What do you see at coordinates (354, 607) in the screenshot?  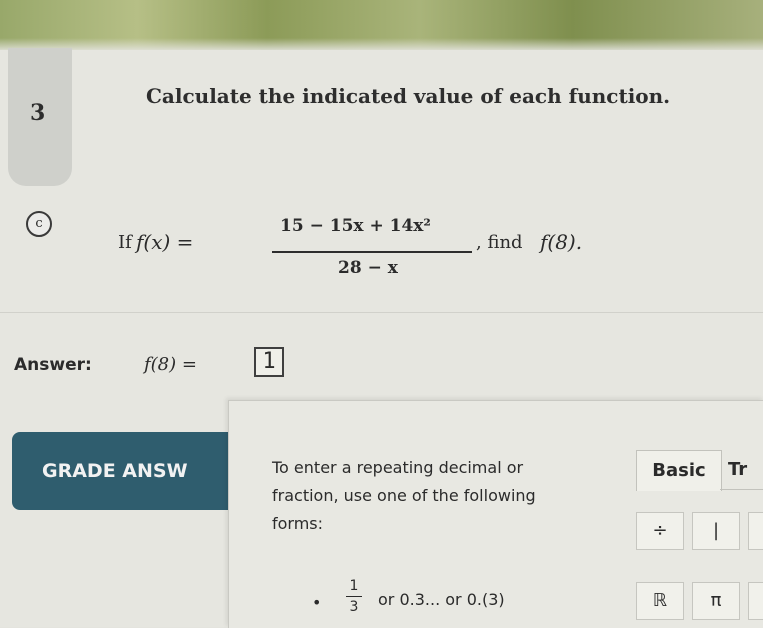 I see `help-fraction-denominator: 3` at bounding box center [354, 607].